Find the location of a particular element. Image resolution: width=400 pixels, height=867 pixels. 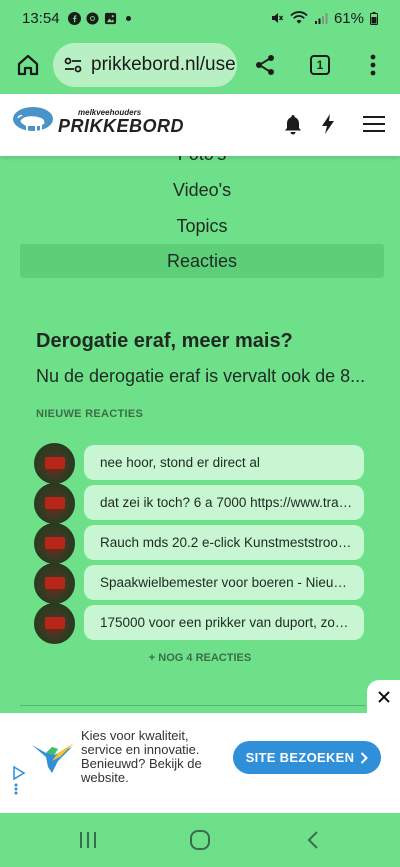

lightning-icon is located at coordinates (328, 124).